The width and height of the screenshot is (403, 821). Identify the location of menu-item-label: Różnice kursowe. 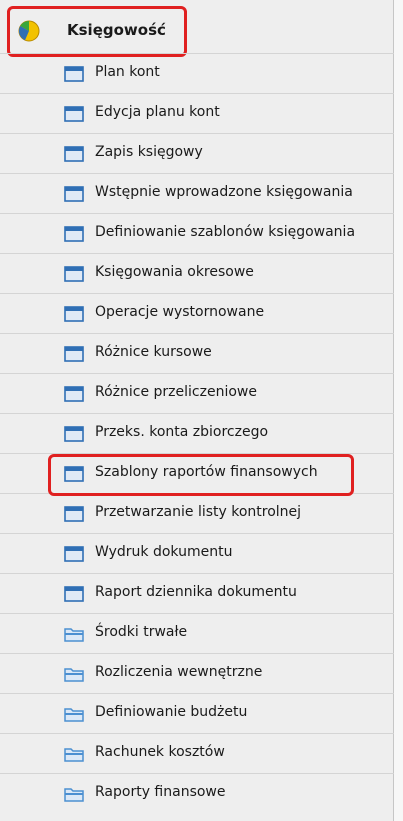
(153, 352).